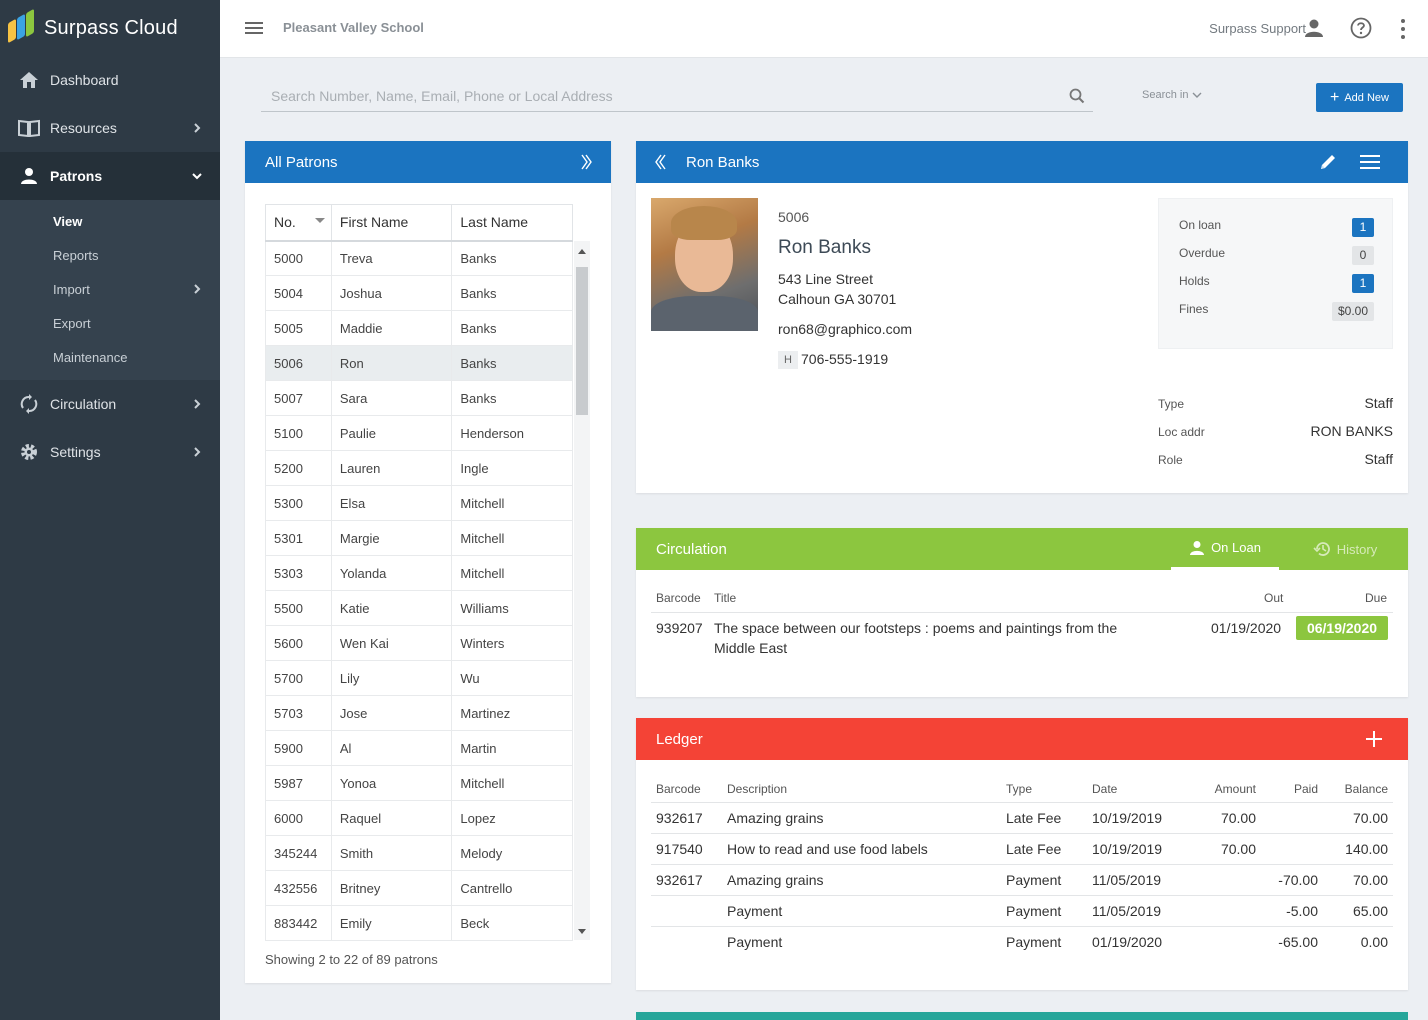 The width and height of the screenshot is (1428, 1020). Describe the element at coordinates (298, 608) in the screenshot. I see `cell-no: 5500` at that location.